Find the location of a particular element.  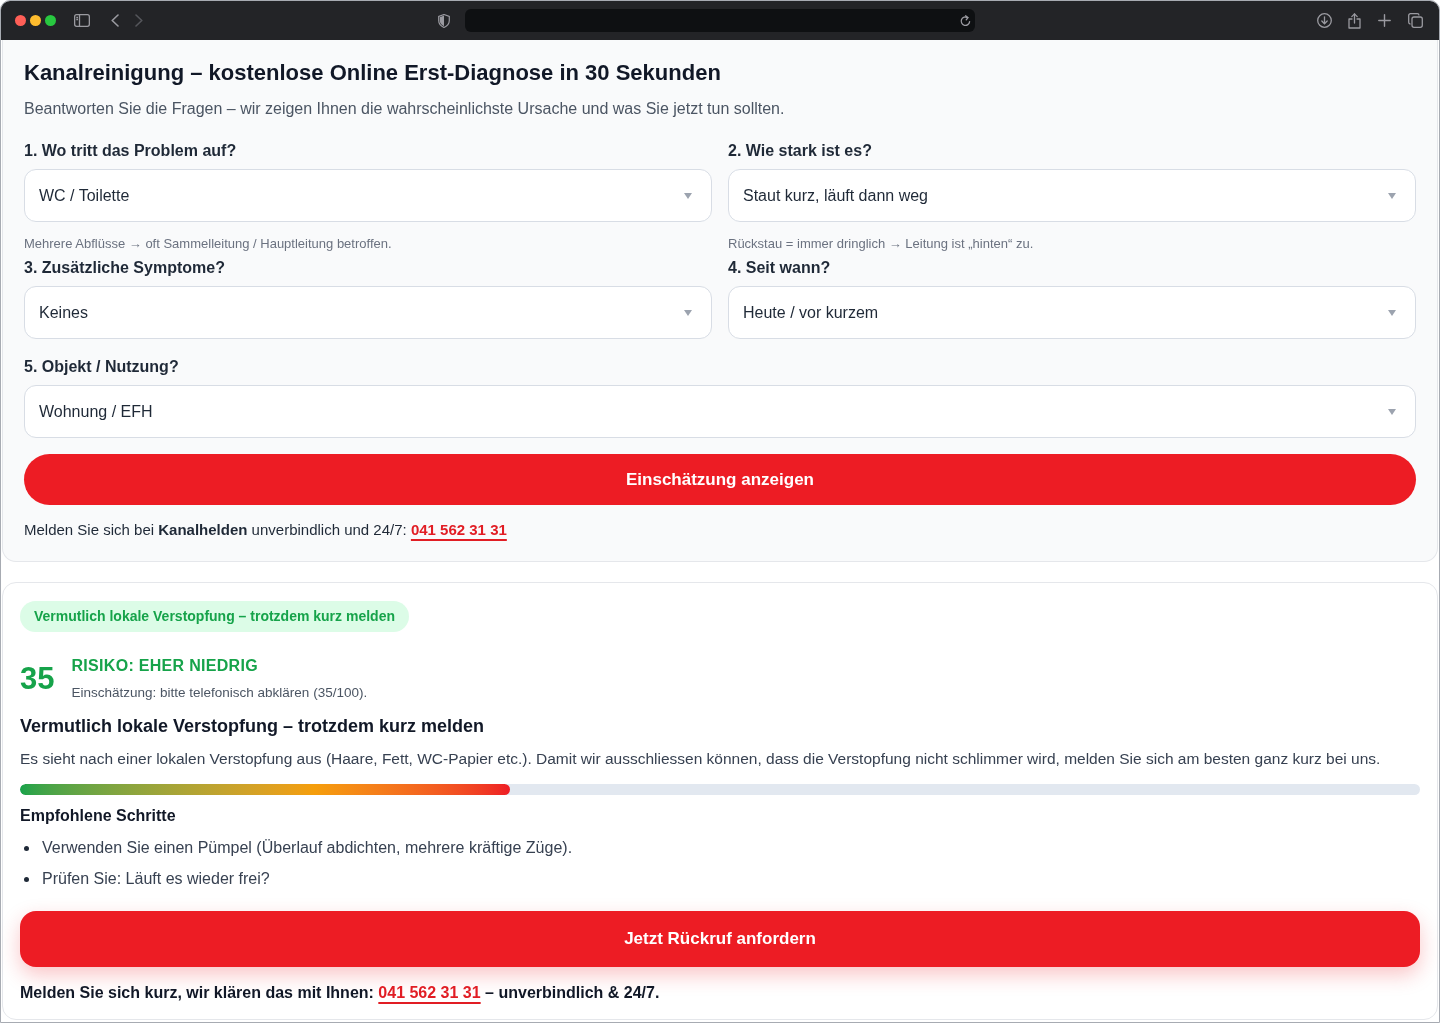

closing-text: Melden Sie sich kurz, wir klären das mit Ihnen: 041 562 31 31 – unverbindlich & 24/7. is located at coordinates (340, 993).